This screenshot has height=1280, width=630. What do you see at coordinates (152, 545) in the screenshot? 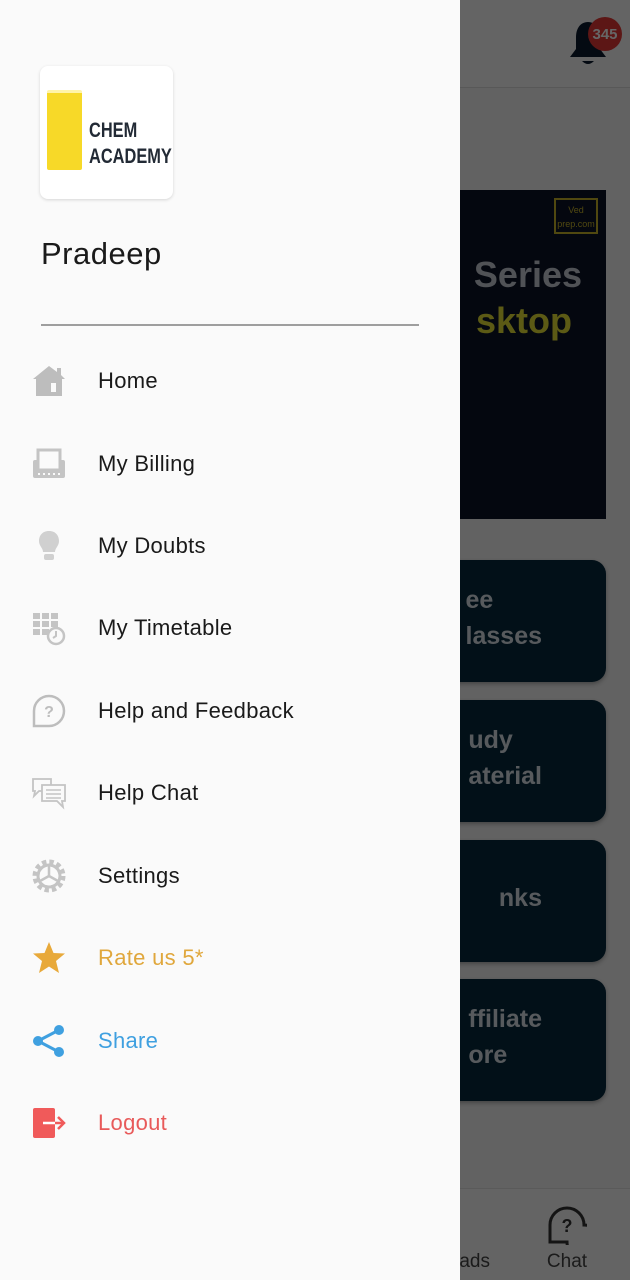
I see `menu-label: My Doubts` at bounding box center [152, 545].